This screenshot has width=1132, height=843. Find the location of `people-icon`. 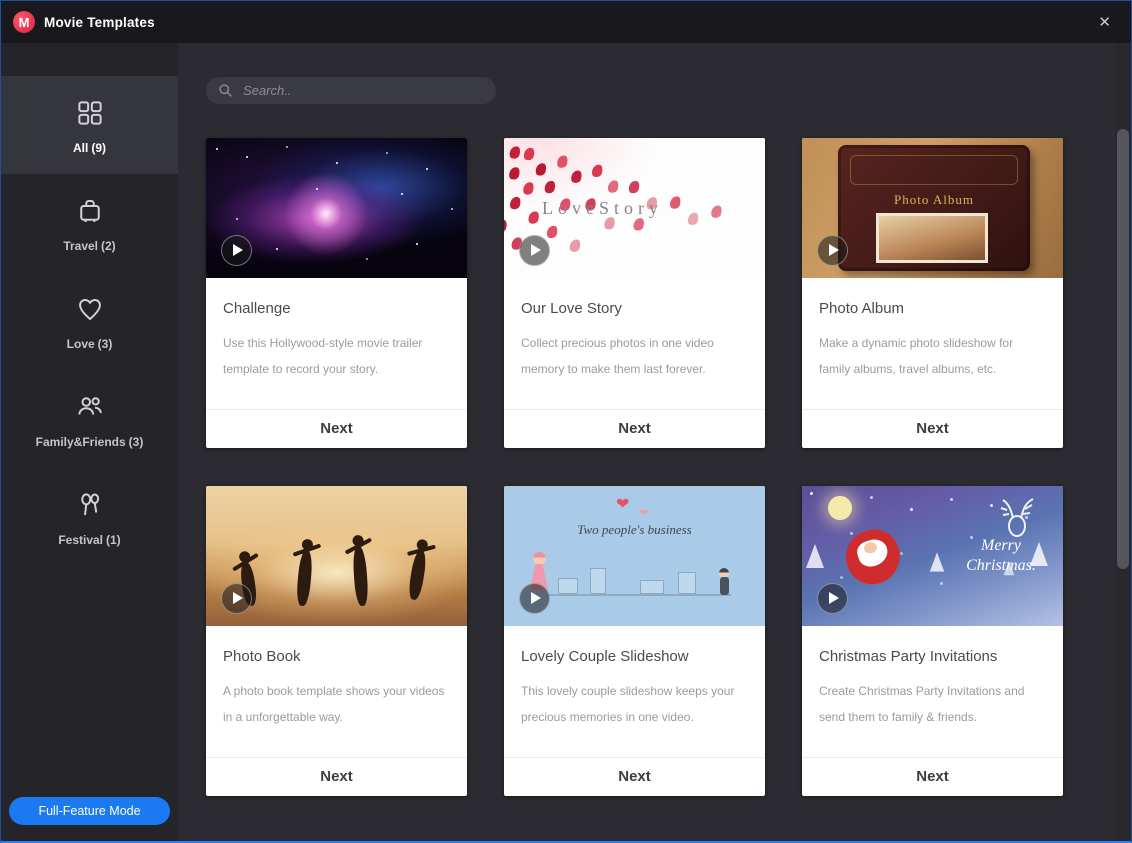

people-icon is located at coordinates (89, 409).